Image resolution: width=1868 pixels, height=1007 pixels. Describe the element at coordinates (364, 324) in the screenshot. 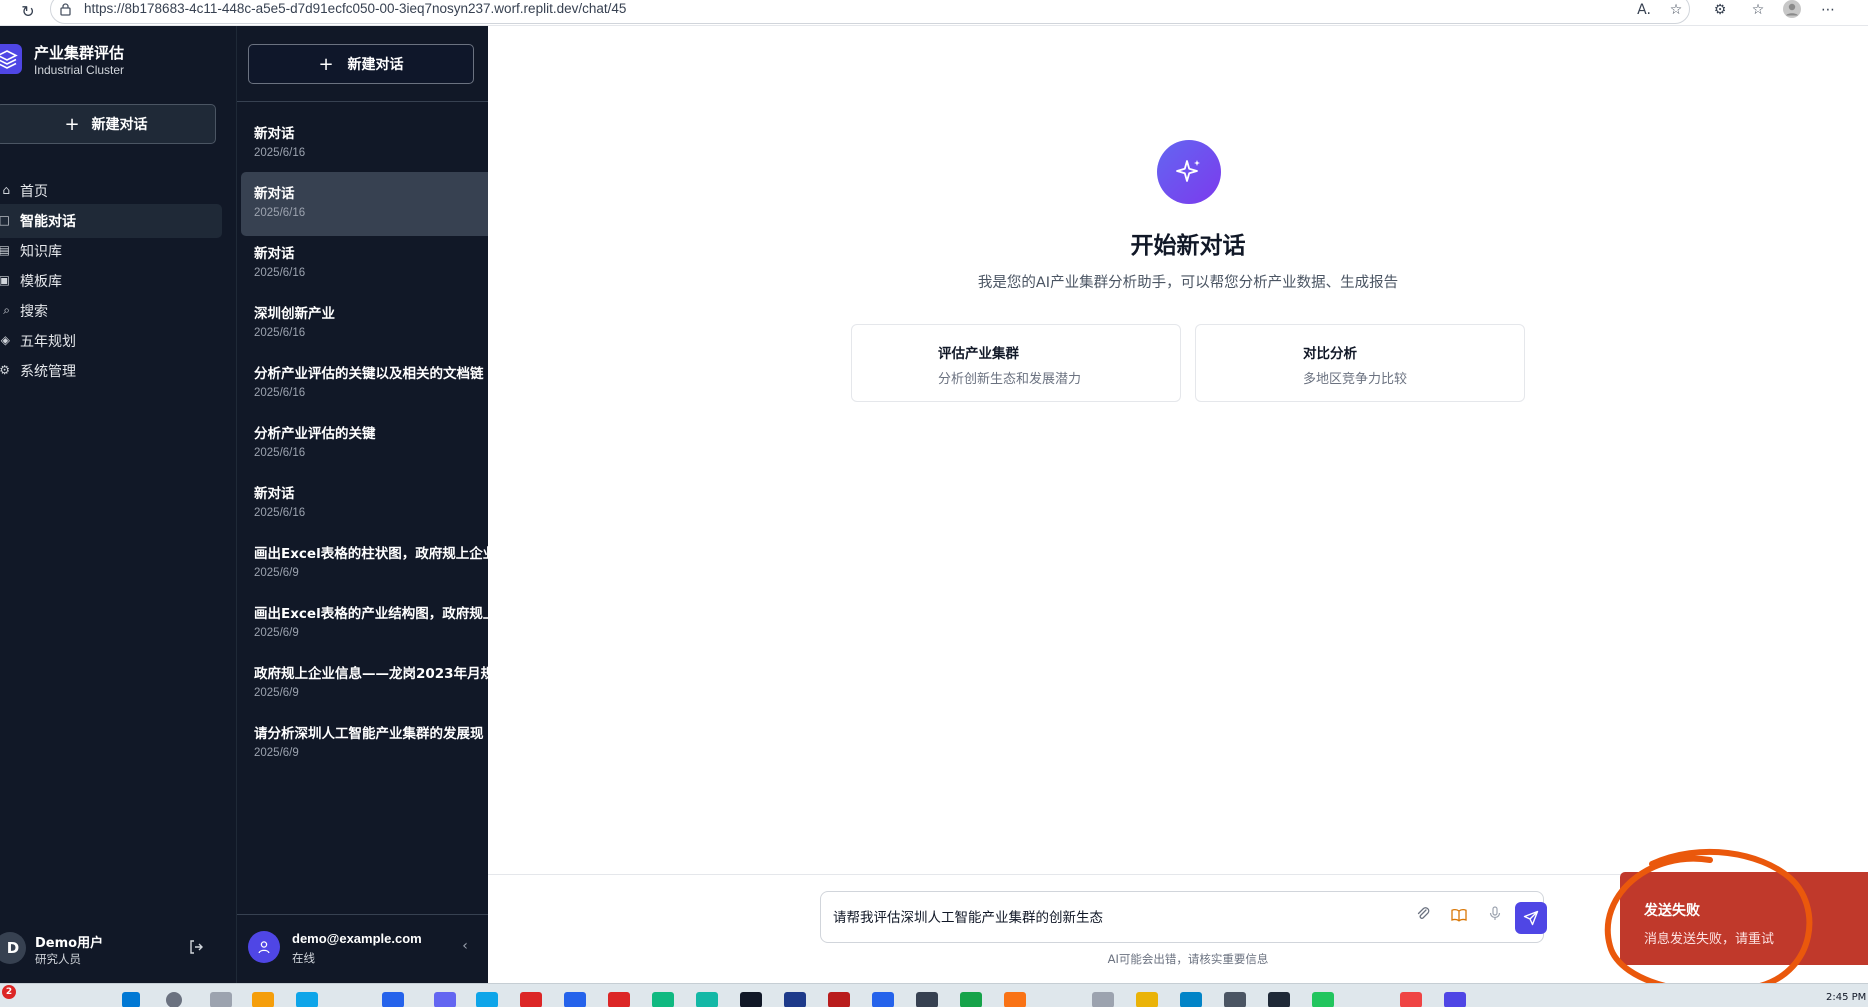

I see `history-item: 深圳创新产业 2025/6/16` at that location.